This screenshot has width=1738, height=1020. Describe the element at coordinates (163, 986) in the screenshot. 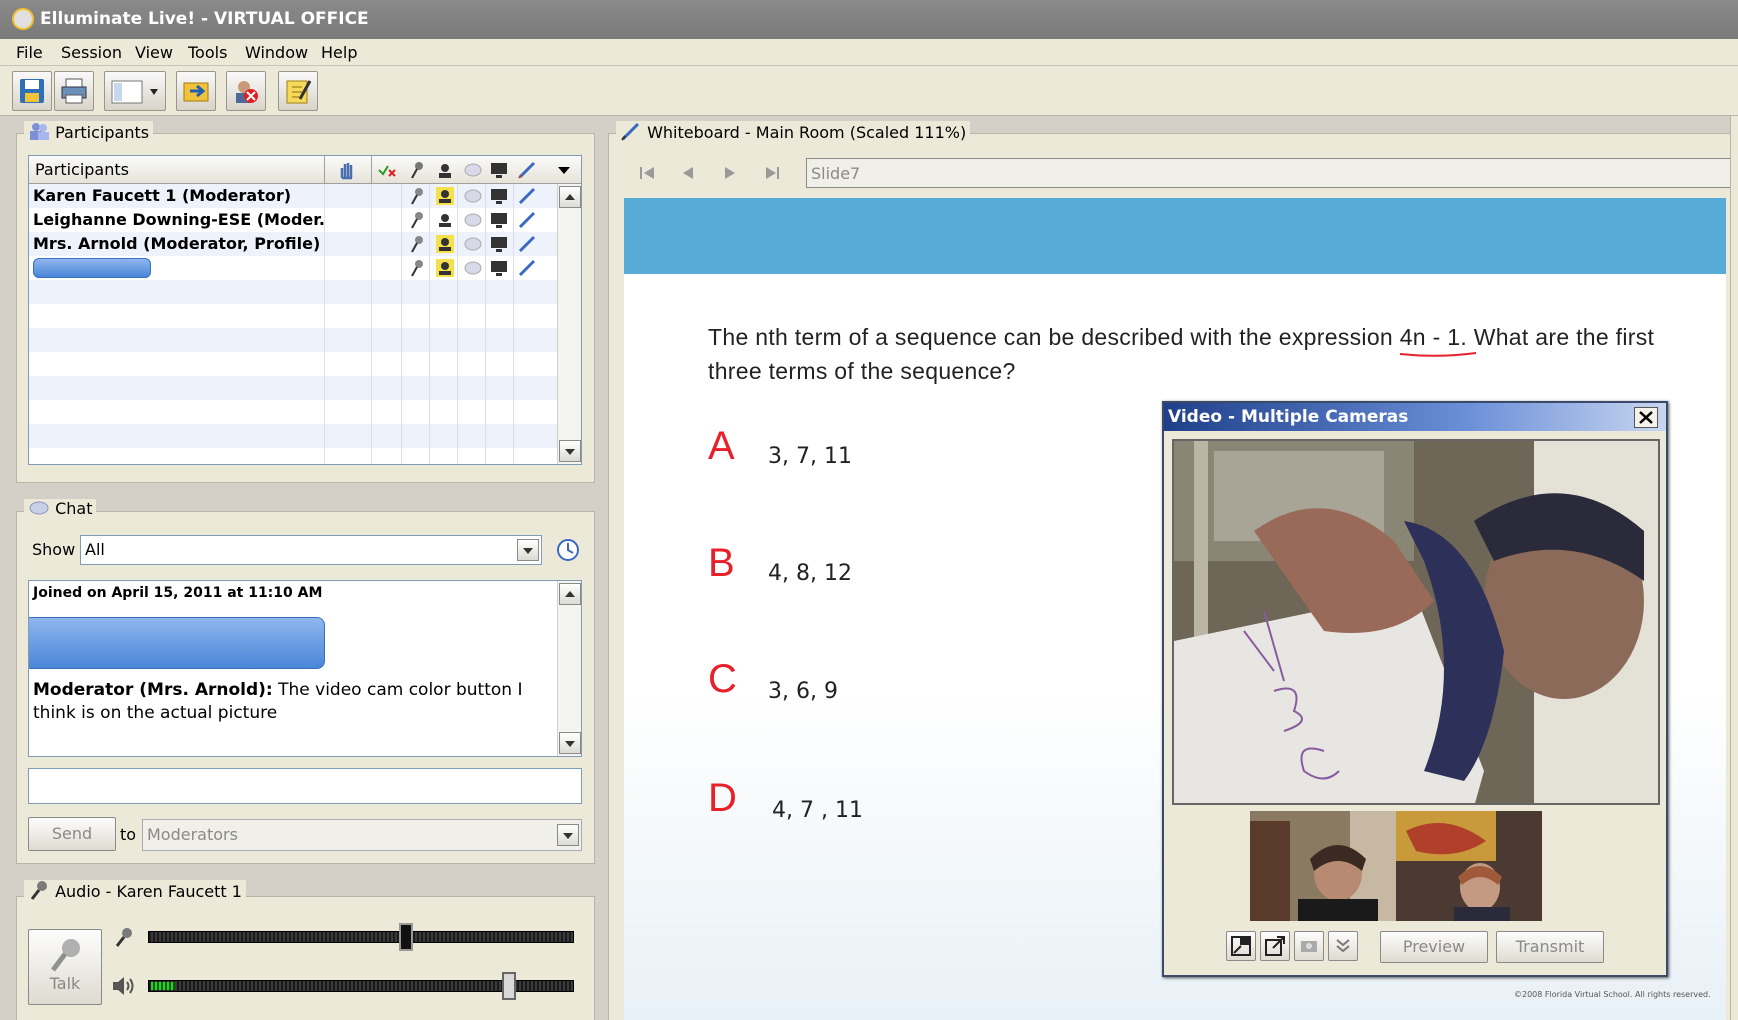

I see `speaker-level-meter` at that location.